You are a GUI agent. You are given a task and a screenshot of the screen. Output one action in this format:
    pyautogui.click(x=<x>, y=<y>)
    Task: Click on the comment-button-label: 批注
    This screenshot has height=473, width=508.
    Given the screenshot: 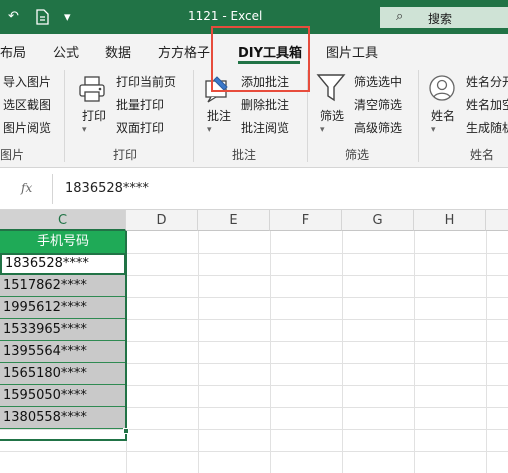 What is the action you would take?
    pyautogui.click(x=219, y=115)
    